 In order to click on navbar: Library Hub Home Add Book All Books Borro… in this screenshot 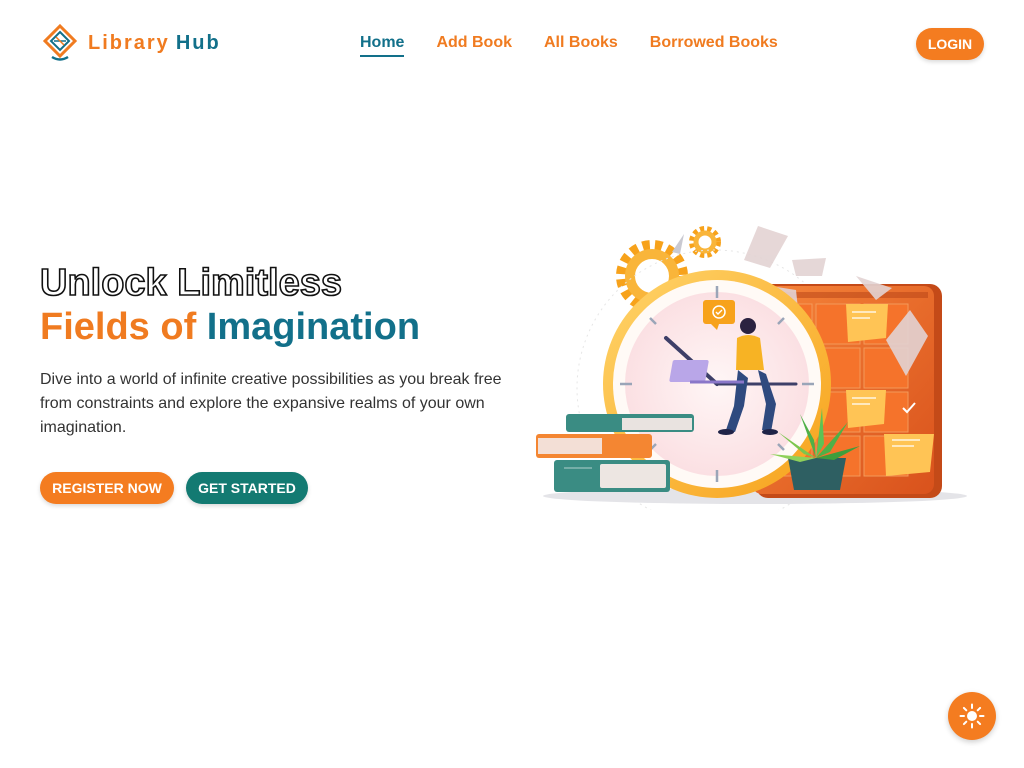, I will do `click(512, 44)`.